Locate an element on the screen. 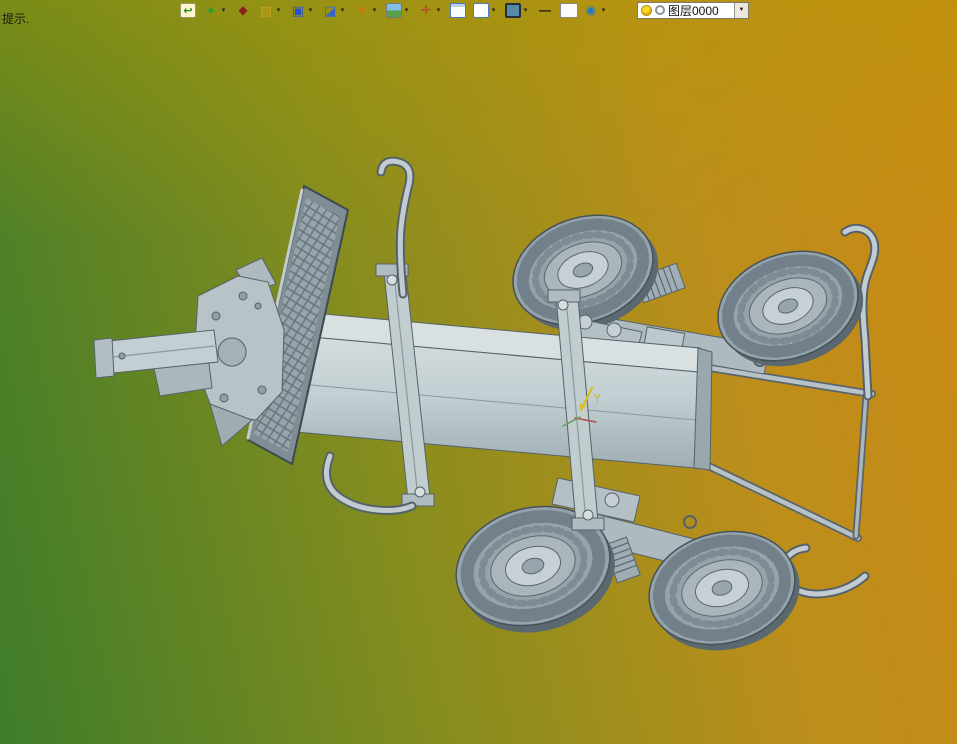 The height and width of the screenshot is (744, 957). toolbar-button-new-viewport: ▾ is located at coordinates (487, 10).